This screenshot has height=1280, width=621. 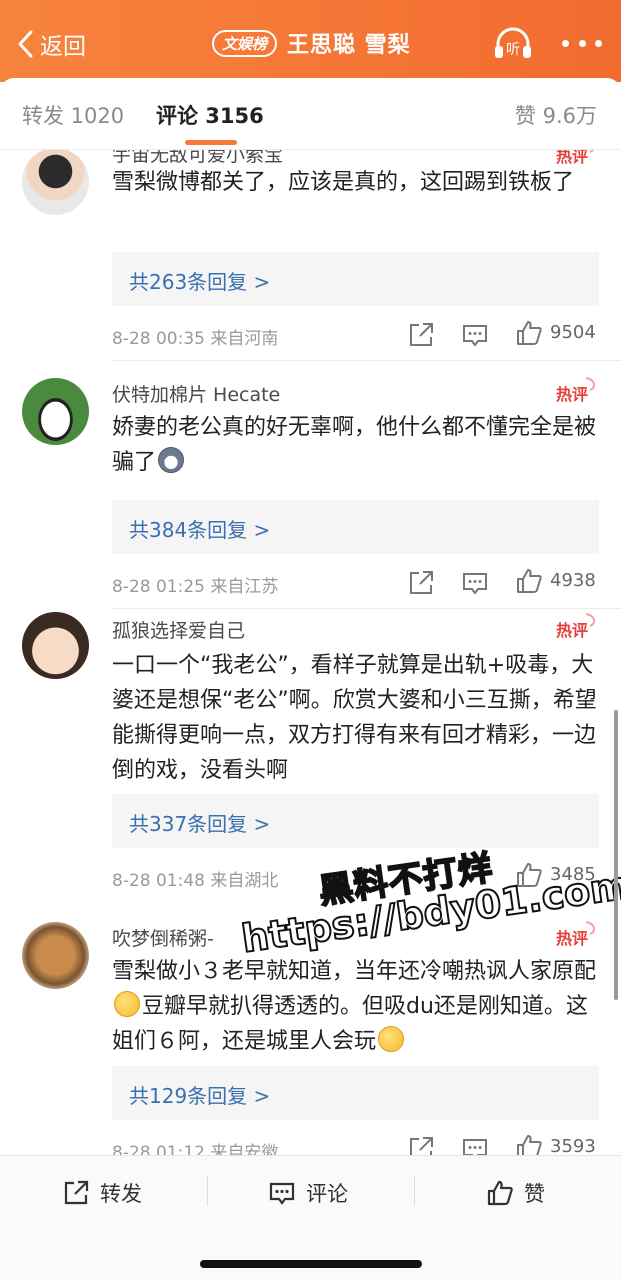 What do you see at coordinates (171, 460) in the screenshot?
I see `husky-emoji-icon` at bounding box center [171, 460].